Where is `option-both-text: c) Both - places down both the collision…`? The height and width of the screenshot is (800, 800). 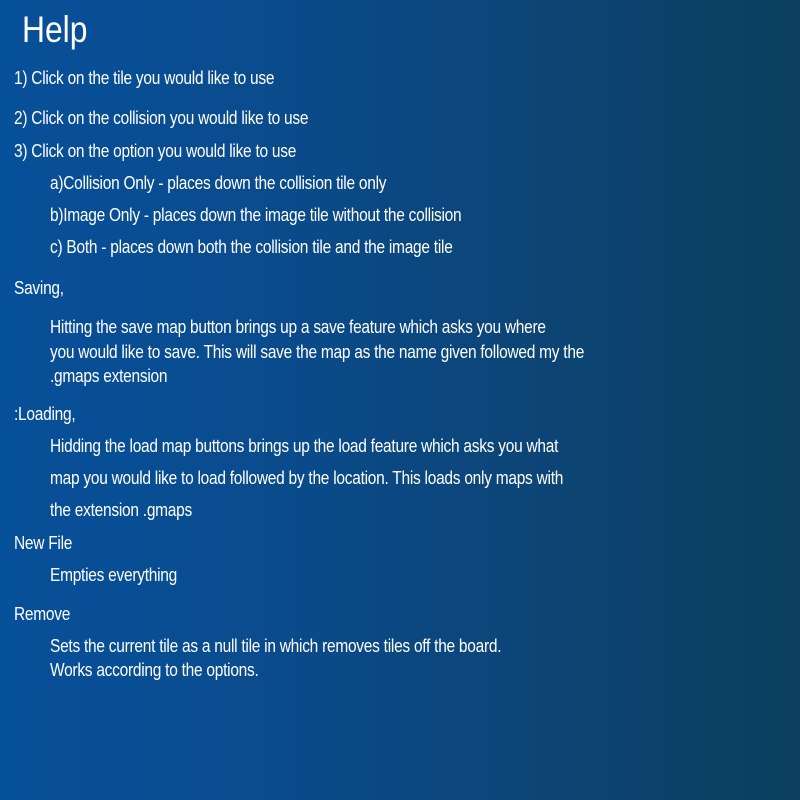
option-both-text: c) Both - places down both the collision… is located at coordinates (251, 247).